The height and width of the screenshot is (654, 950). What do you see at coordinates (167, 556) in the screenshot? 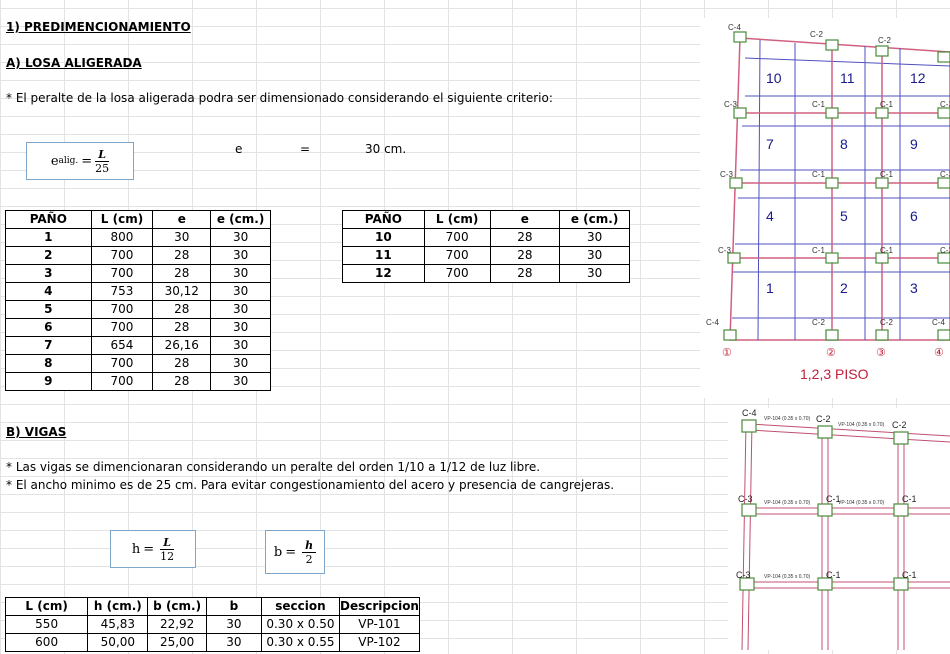
I see `formula-h-den: 12` at bounding box center [167, 556].